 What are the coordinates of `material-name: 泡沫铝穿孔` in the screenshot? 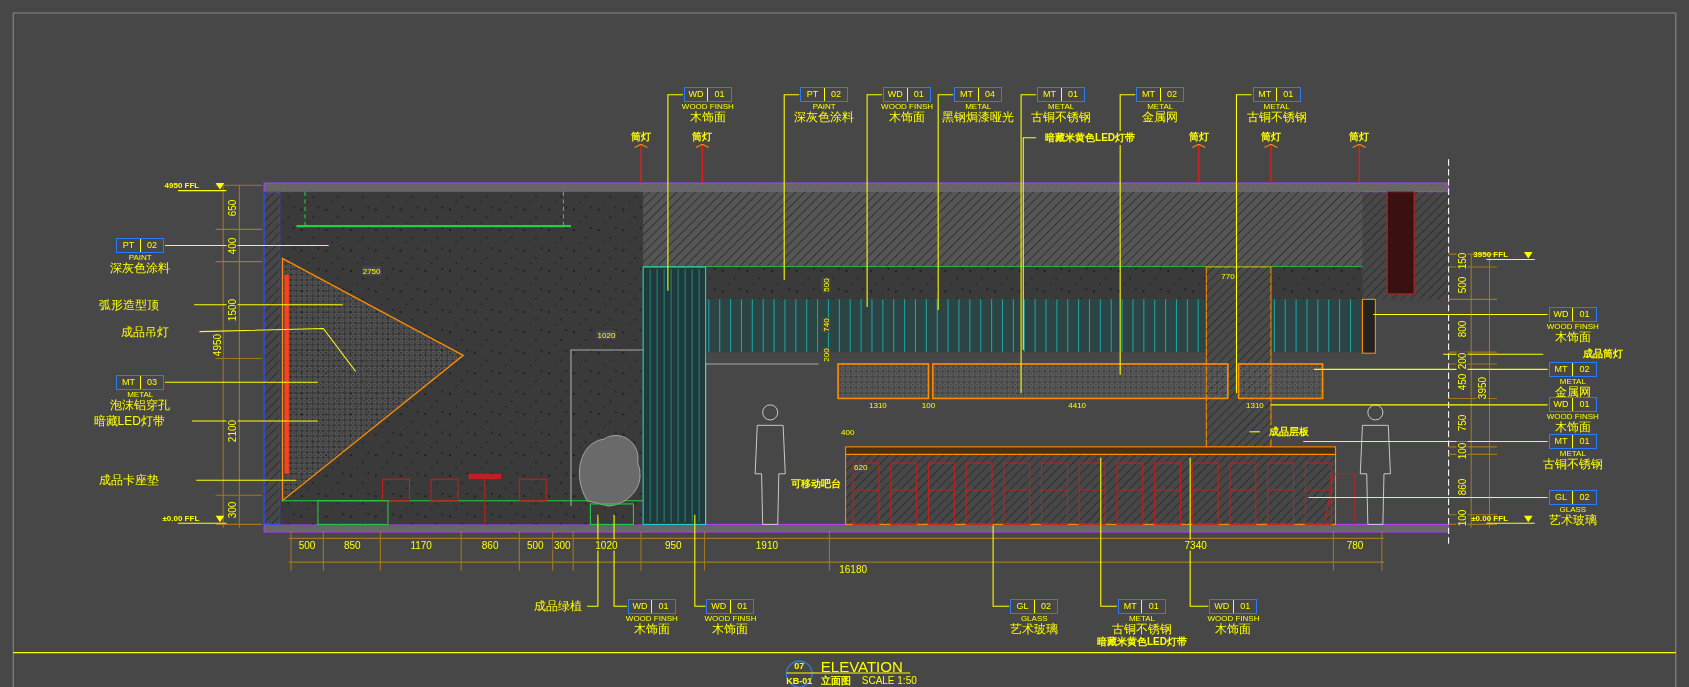 It's located at (140, 405).